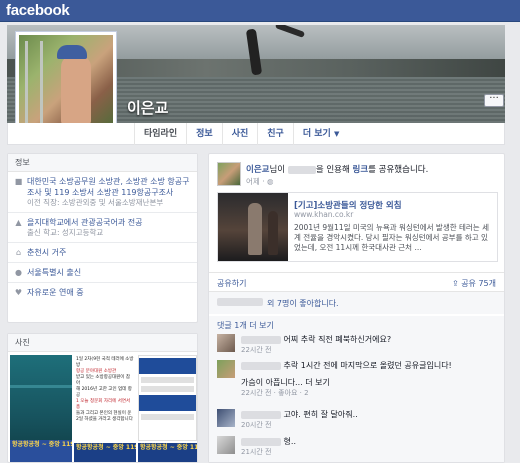 This screenshot has height=463, width=520. I want to click on info-item-education: ▲ 을지대학교에서 관광공국어과 전공 출신 학교: 성지고등학교, so click(102, 228).